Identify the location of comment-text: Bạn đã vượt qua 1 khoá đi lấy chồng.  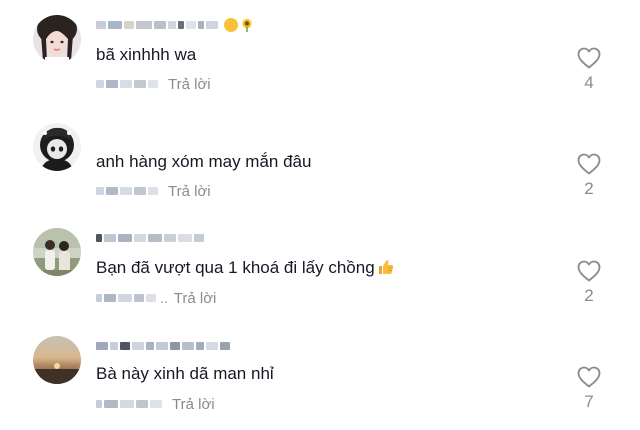
(245, 268).